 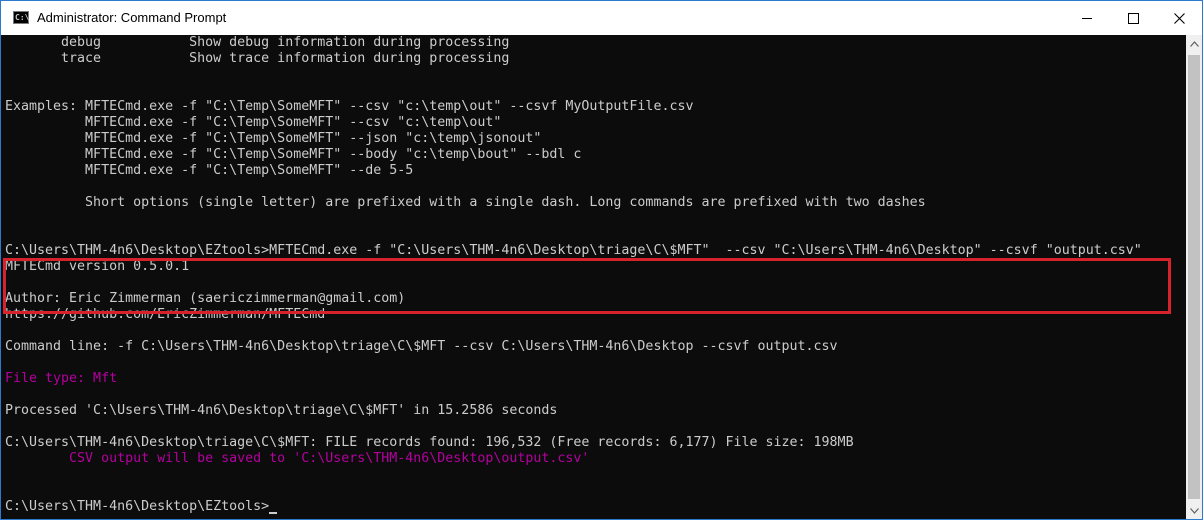 I want to click on vertical-scrollbar, so click(x=1194, y=277).